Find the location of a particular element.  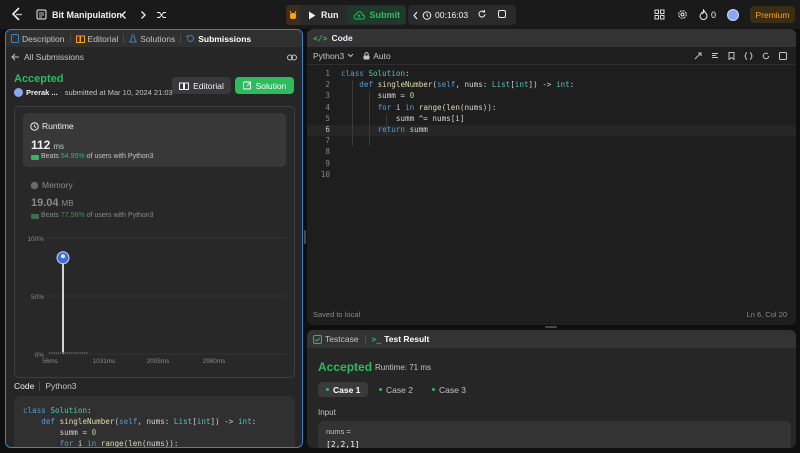

format-icon is located at coordinates (715, 56).